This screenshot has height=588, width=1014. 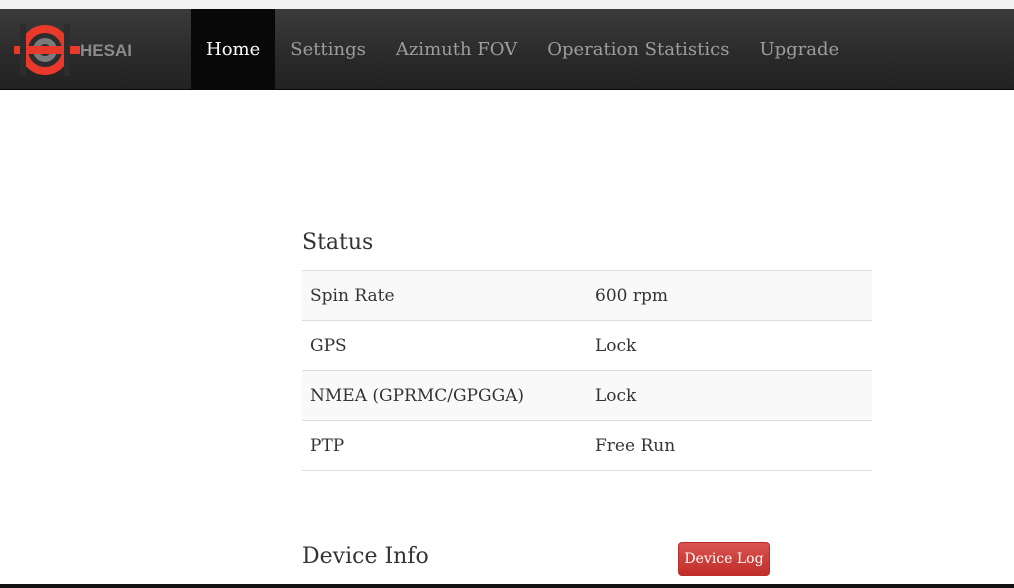 What do you see at coordinates (328, 345) in the screenshot?
I see `gps-label: GPS` at bounding box center [328, 345].